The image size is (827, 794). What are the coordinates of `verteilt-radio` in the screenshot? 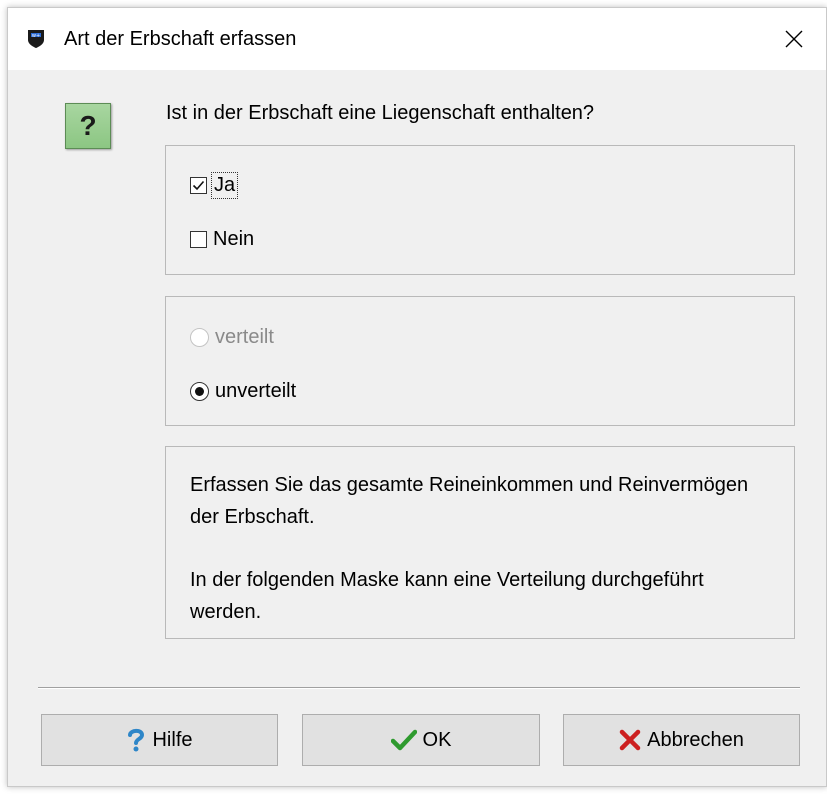 It's located at (199, 337).